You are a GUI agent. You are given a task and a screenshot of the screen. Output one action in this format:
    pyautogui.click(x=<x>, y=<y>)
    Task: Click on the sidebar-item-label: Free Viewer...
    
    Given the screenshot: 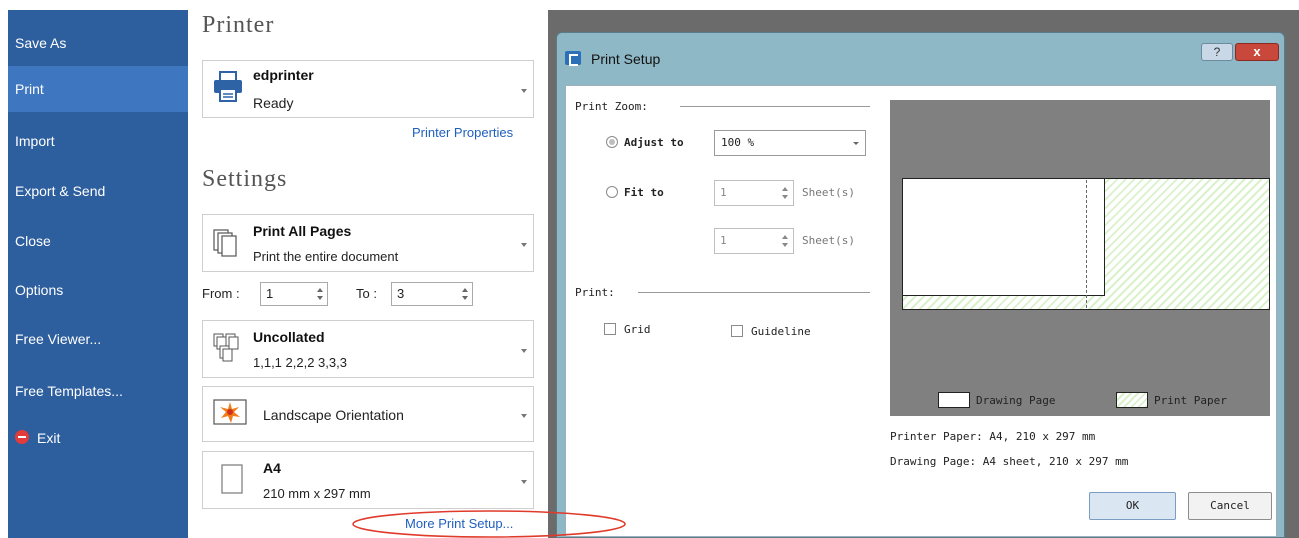 What is the action you would take?
    pyautogui.click(x=58, y=339)
    